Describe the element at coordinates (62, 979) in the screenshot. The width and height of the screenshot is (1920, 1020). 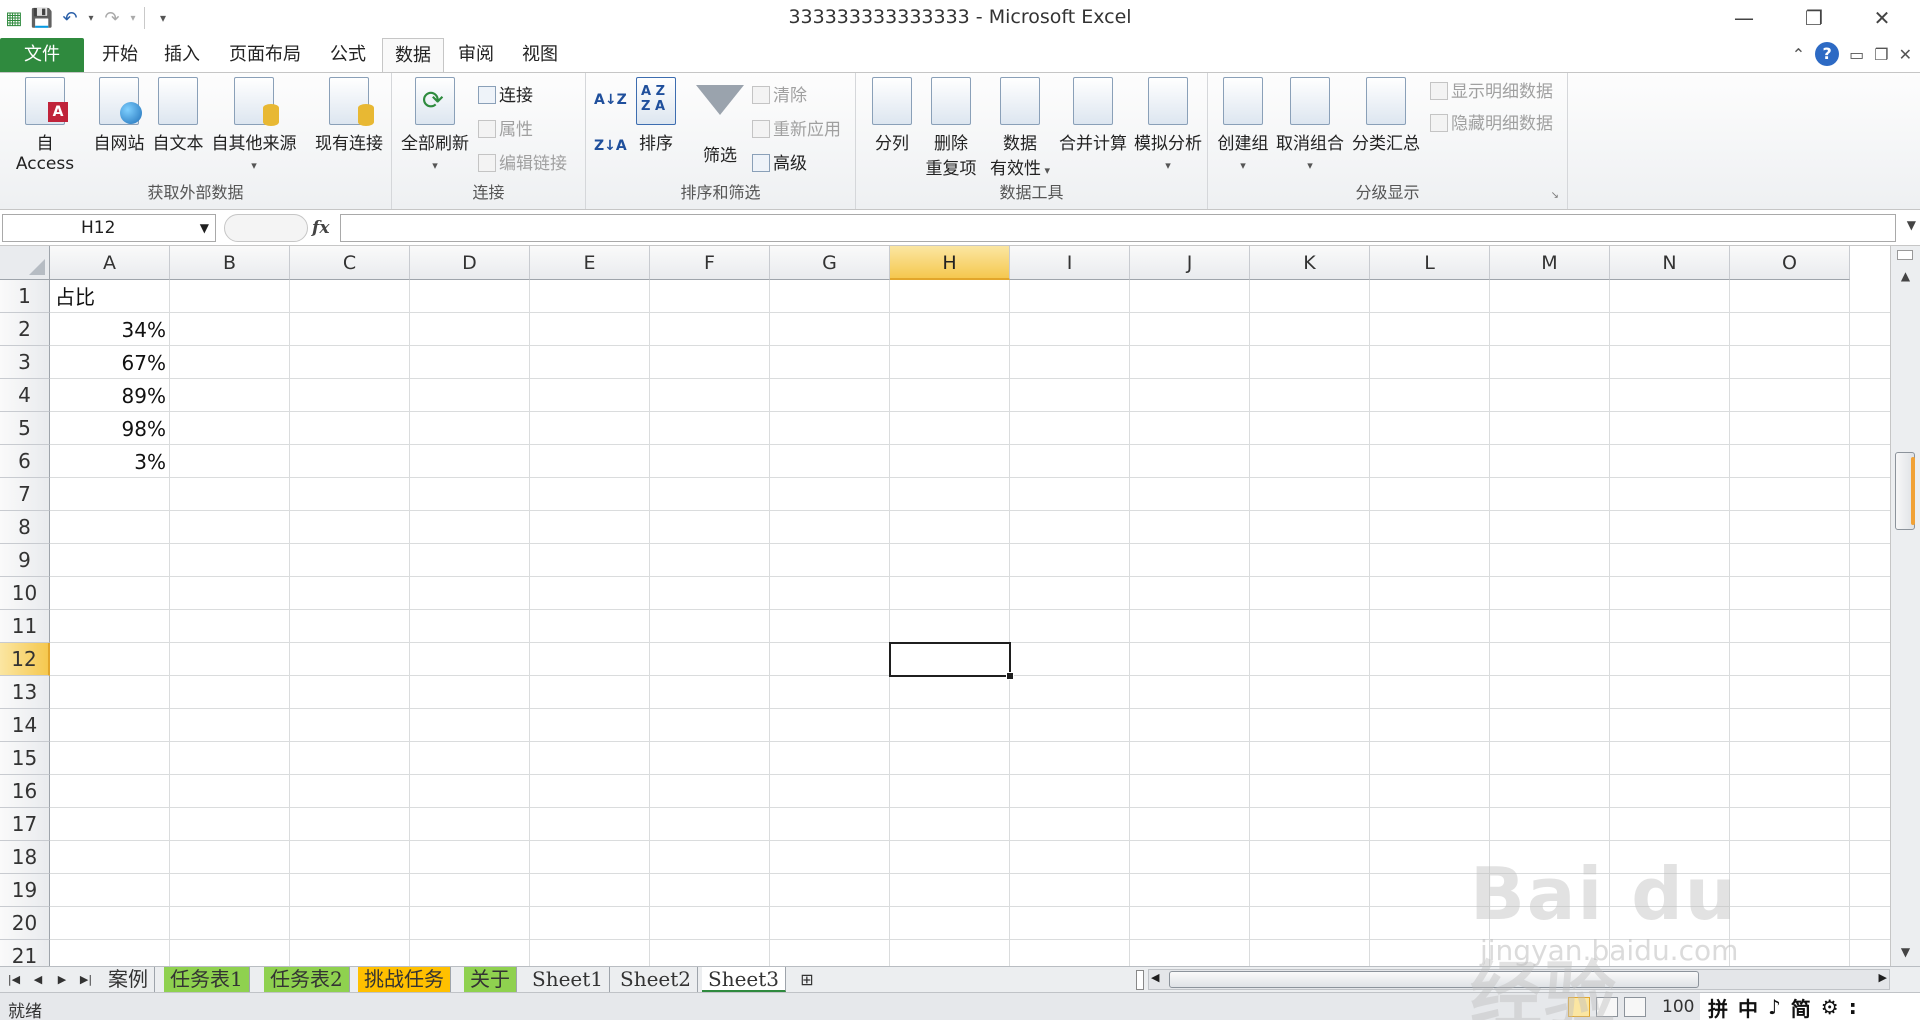
I see `next-sheet-icon: ▶` at that location.